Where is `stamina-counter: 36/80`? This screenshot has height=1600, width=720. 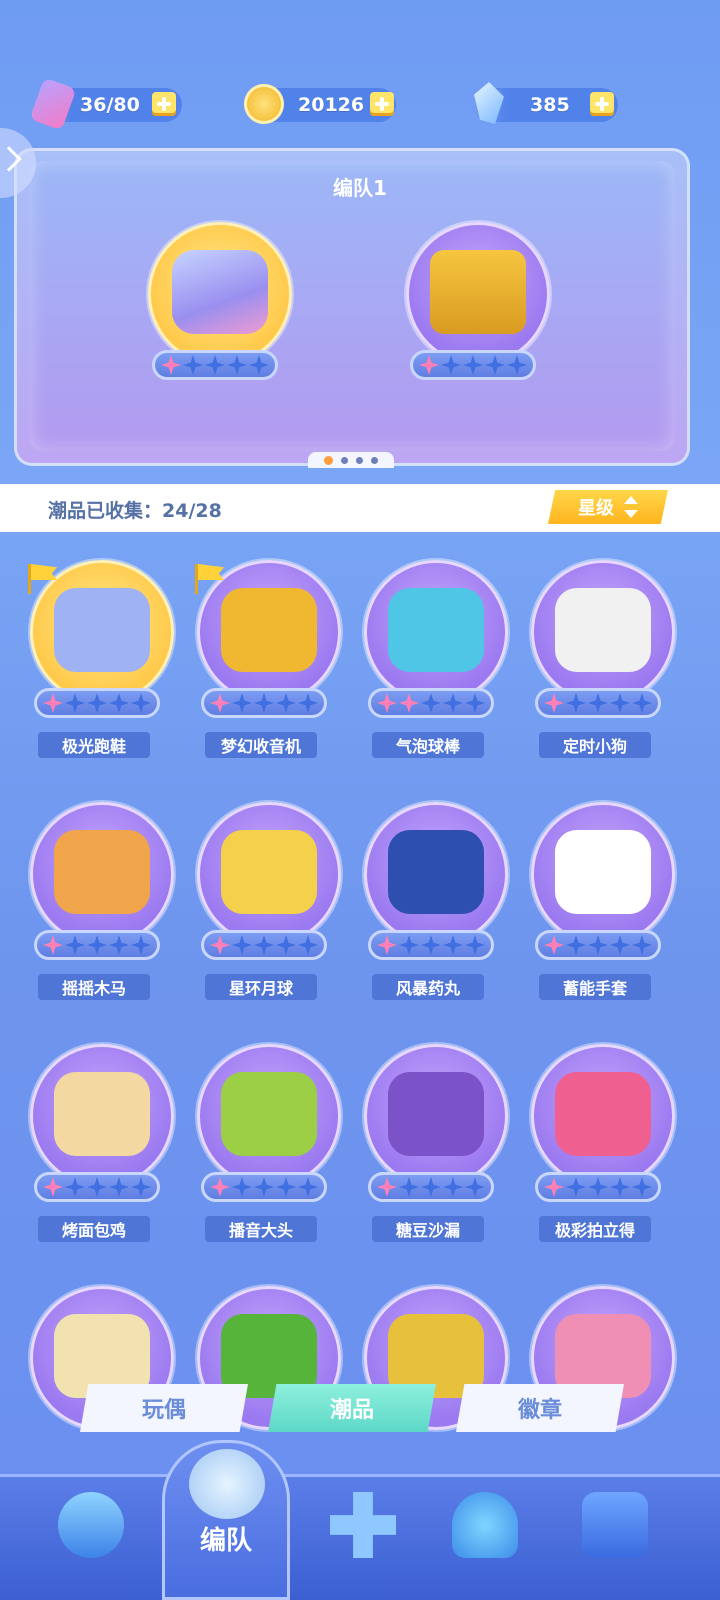
stamina-counter: 36/80 is located at coordinates (105, 104).